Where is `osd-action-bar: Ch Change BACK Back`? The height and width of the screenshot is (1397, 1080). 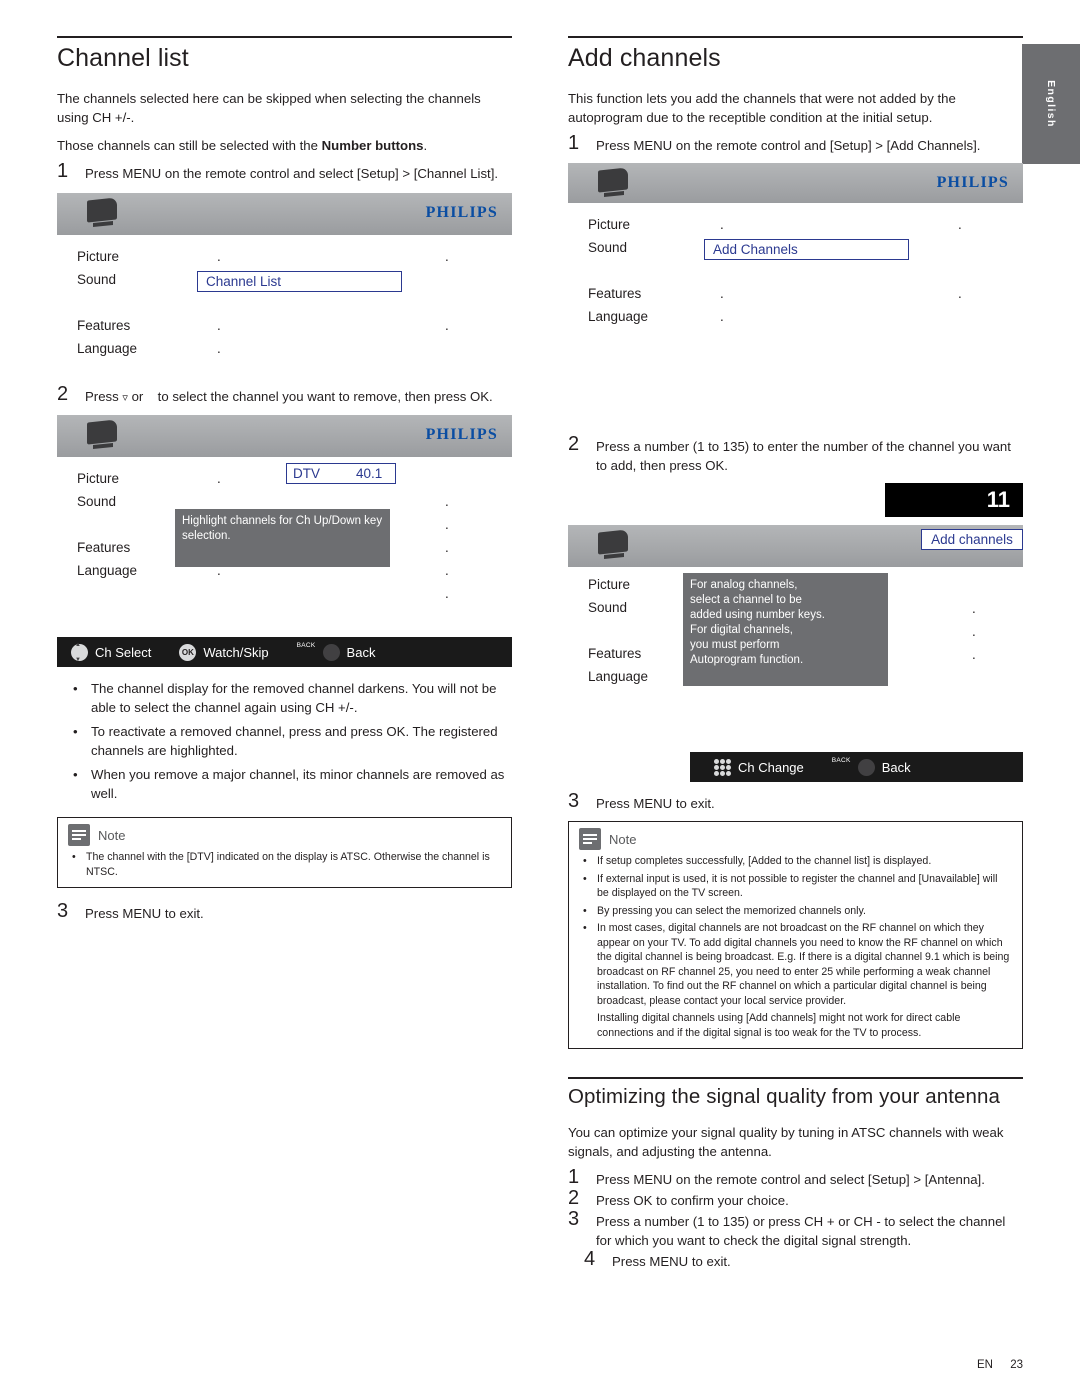 osd-action-bar: Ch Change BACK Back is located at coordinates (856, 767).